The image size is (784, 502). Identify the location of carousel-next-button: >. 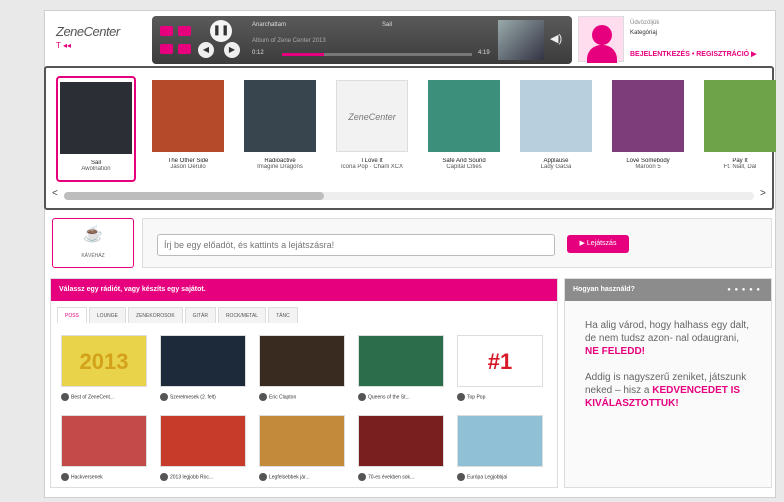
(763, 193).